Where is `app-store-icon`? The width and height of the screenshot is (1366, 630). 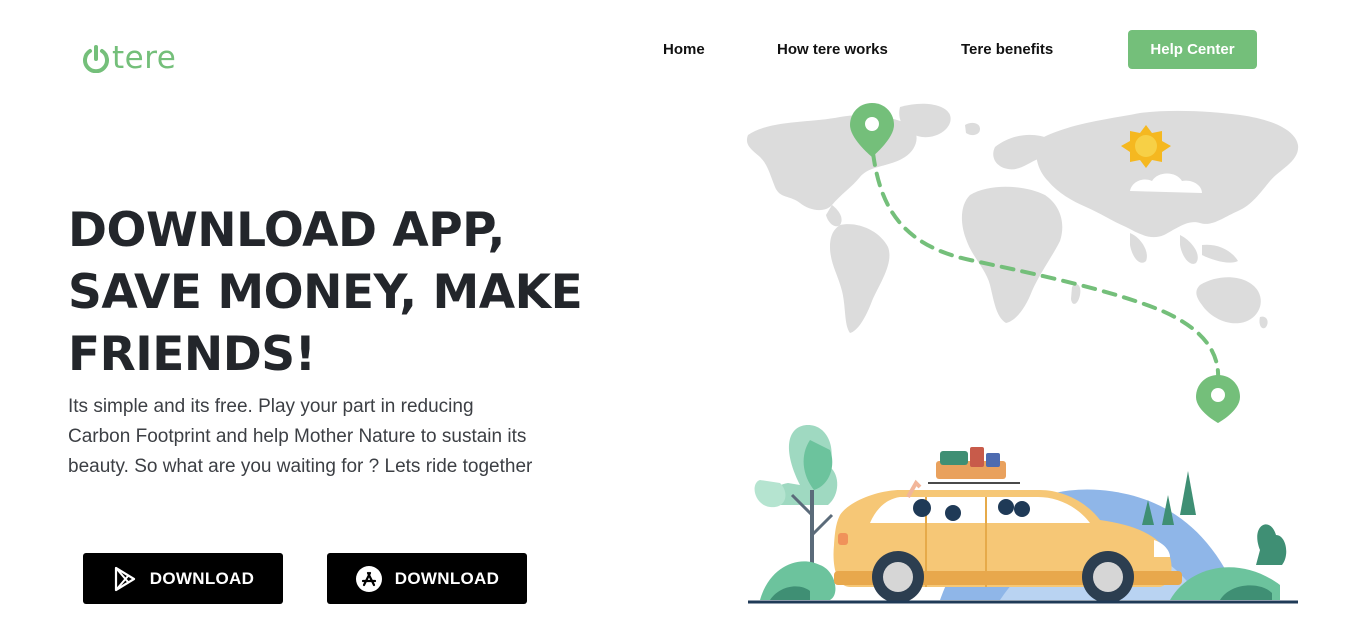 app-store-icon is located at coordinates (369, 579).